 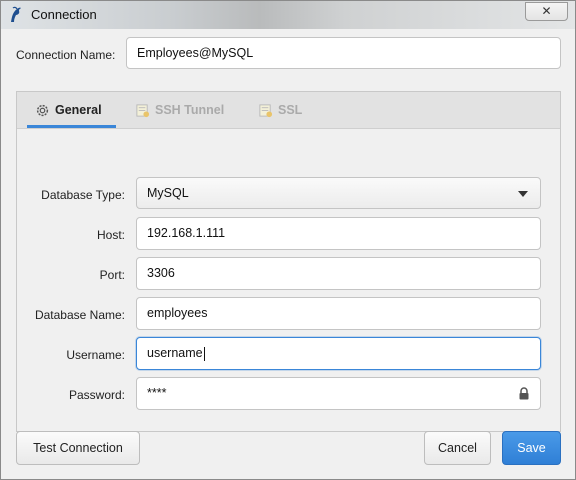 What do you see at coordinates (78, 110) in the screenshot?
I see `tab-general-label: General` at bounding box center [78, 110].